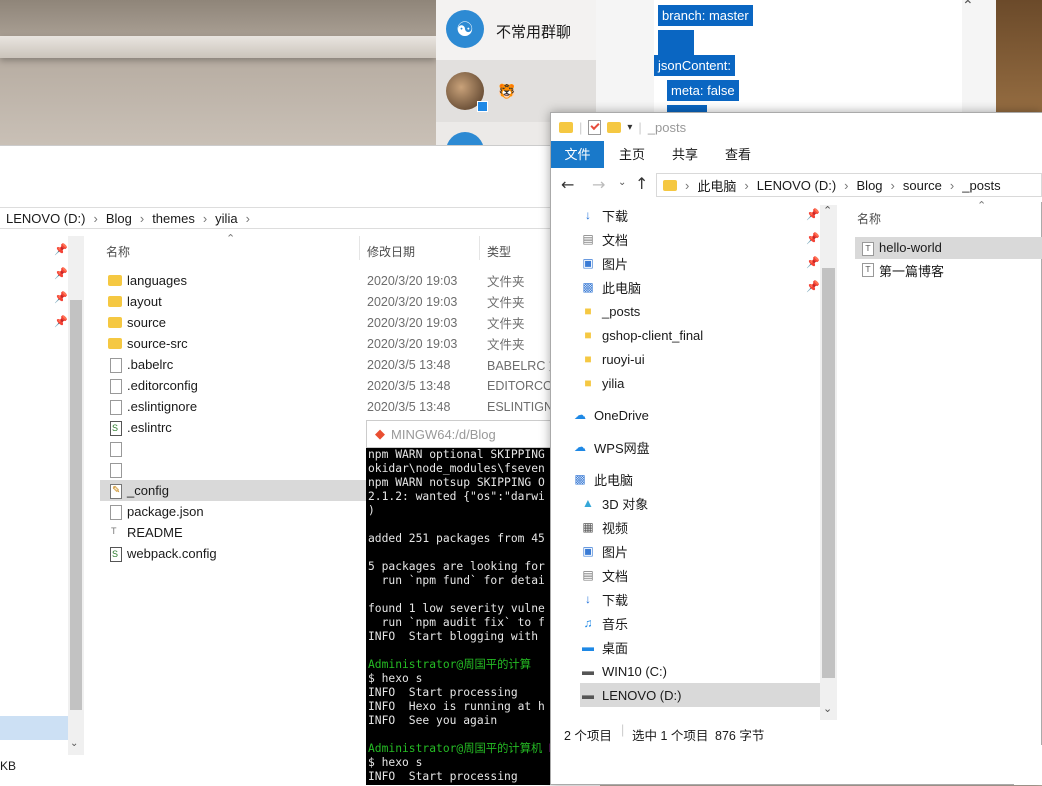 The image size is (1042, 786). What do you see at coordinates (595, 127) in the screenshot?
I see `properties-icon` at bounding box center [595, 127].